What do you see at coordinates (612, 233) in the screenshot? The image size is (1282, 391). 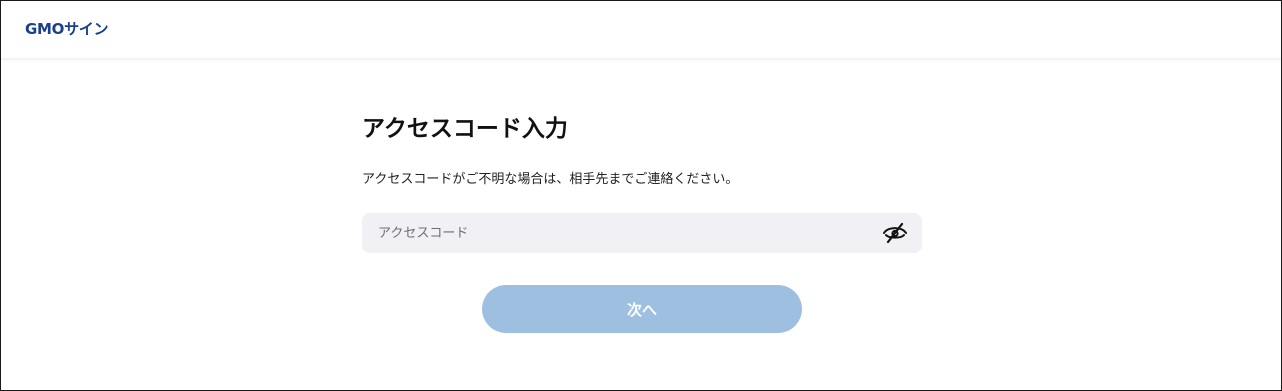 I see `access-code-input` at bounding box center [612, 233].